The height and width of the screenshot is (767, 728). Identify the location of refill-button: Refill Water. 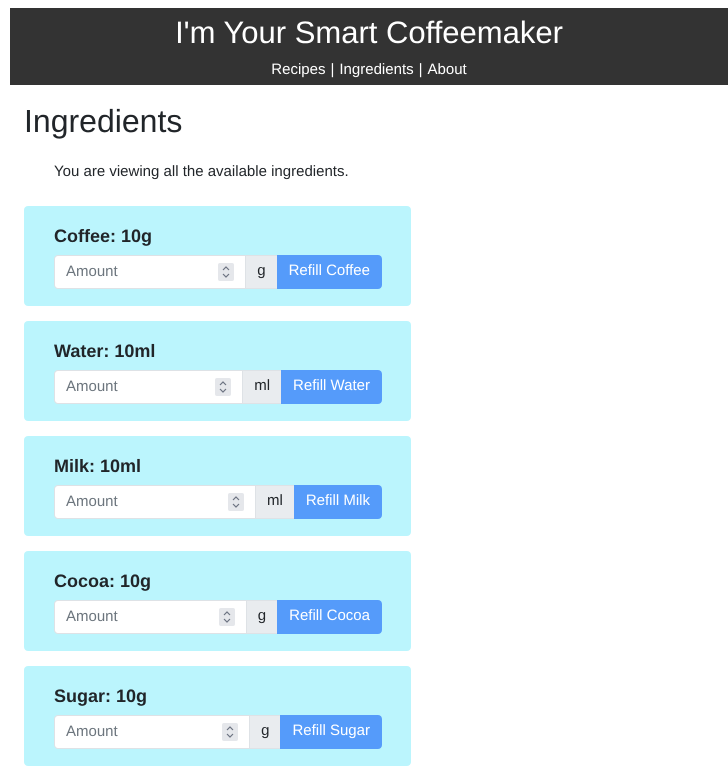
(331, 387).